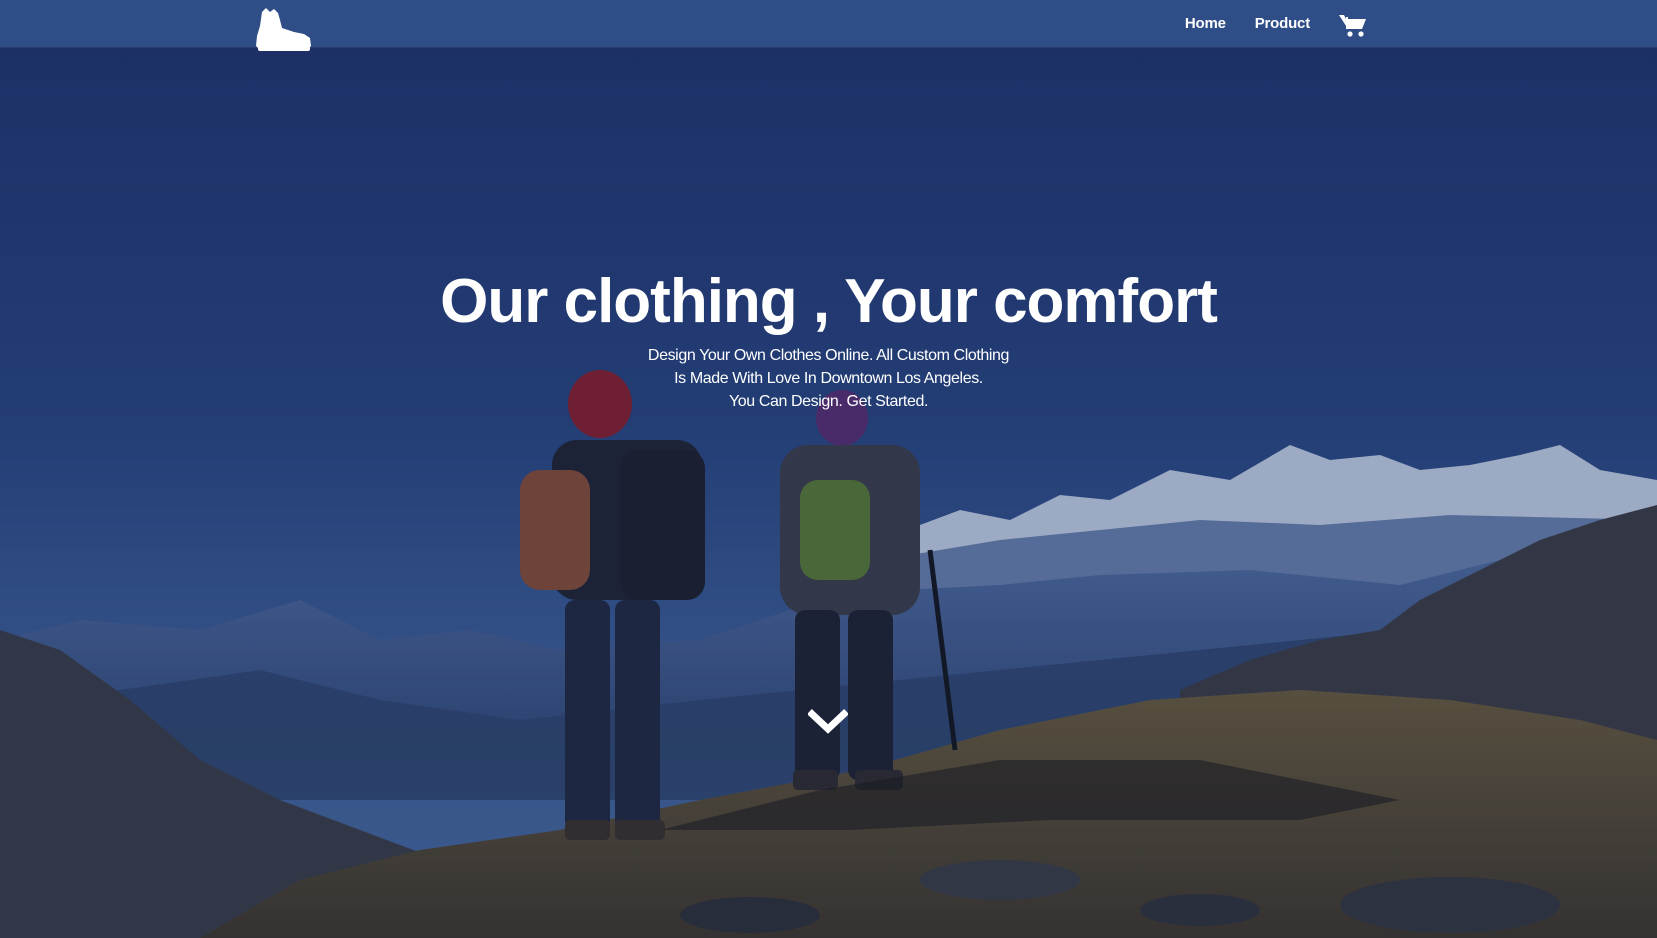  What do you see at coordinates (828, 401) in the screenshot?
I see `hero-subtitle-line-3: You Can Design. Get Started.` at bounding box center [828, 401].